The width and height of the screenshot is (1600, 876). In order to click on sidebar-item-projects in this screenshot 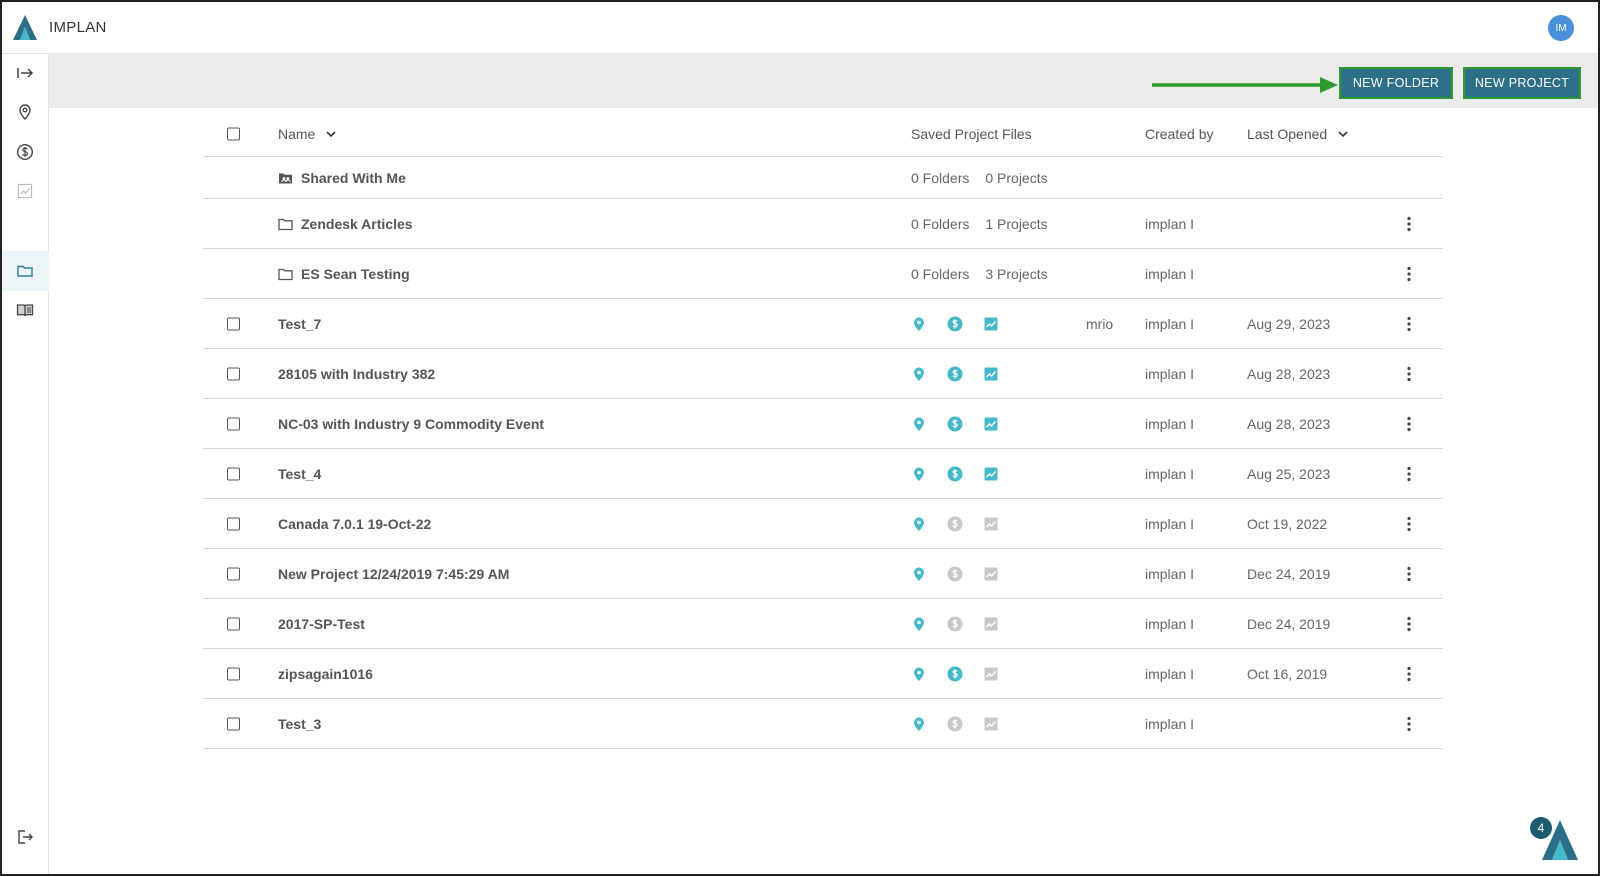, I will do `click(24, 271)`.